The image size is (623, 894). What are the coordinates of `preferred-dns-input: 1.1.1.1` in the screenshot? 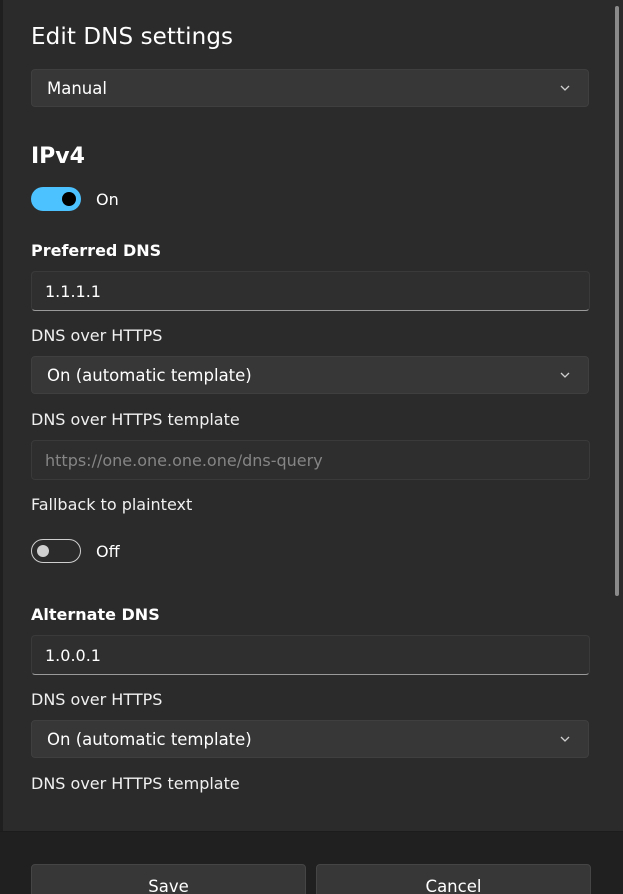 It's located at (310, 291).